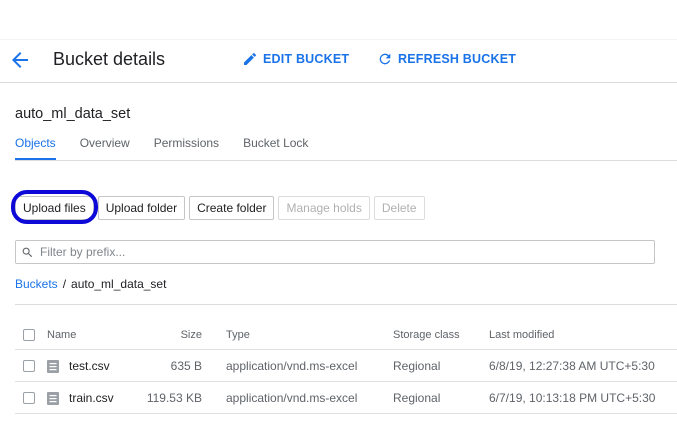 This screenshot has width=677, height=445. What do you see at coordinates (89, 366) in the screenshot?
I see `file-name-link: test.csv` at bounding box center [89, 366].